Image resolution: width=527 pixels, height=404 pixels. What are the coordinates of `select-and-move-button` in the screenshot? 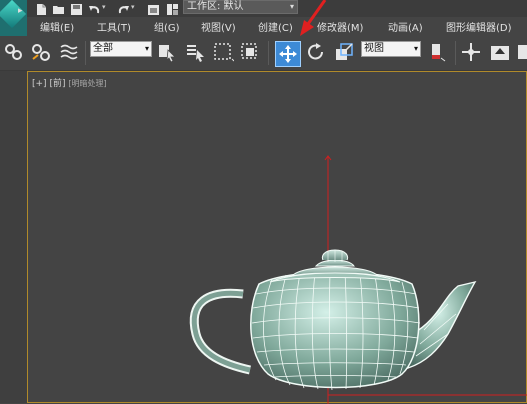 It's located at (288, 54).